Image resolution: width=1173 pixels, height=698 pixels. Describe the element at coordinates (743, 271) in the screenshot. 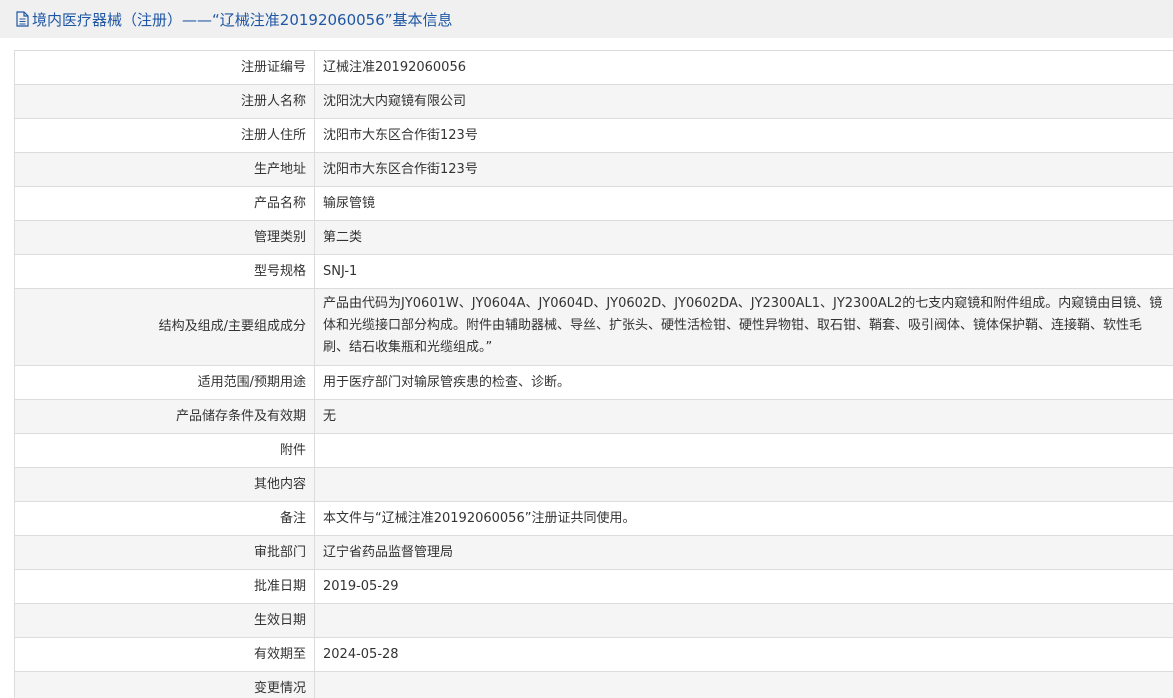

I see `row-value: SNJ-1` at that location.